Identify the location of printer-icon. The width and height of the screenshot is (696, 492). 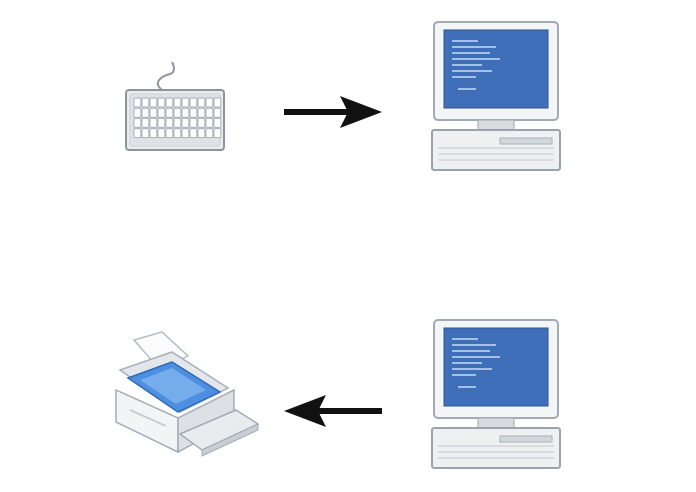
(185, 401).